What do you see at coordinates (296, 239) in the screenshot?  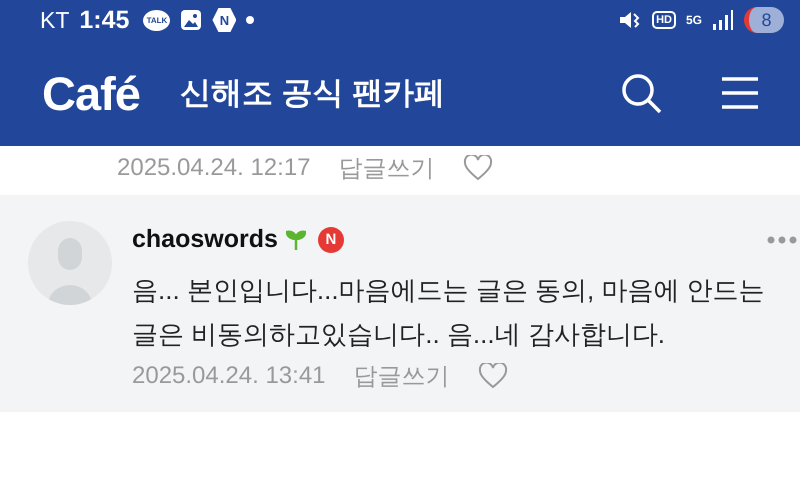 I see `sprout-icon` at bounding box center [296, 239].